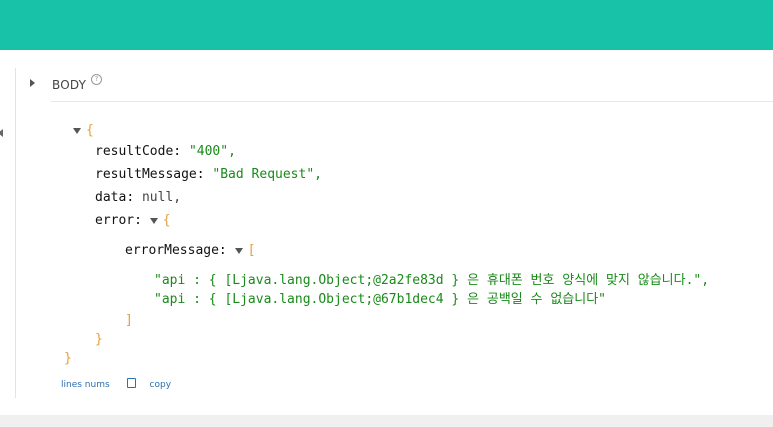 The image size is (773, 427). Describe the element at coordinates (208, 174) in the screenshot. I see `json-line-resultMessage: resultMessage: "Bad Request",` at that location.